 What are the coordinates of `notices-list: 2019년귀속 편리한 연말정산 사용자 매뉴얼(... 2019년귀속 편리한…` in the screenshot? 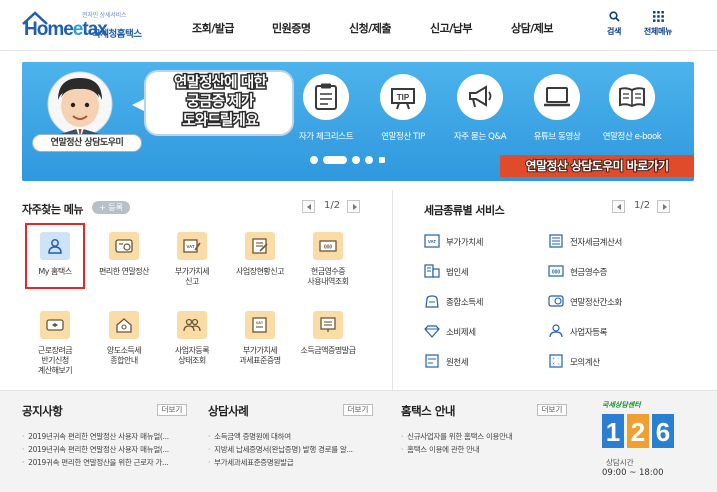 It's located at (95, 449).